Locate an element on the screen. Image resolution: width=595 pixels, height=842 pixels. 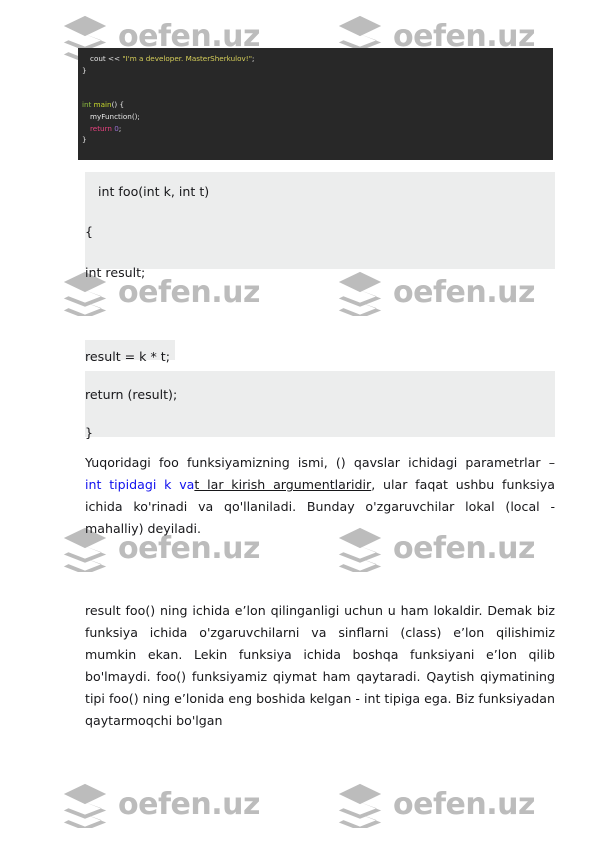
code-token-keyword: return is located at coordinates (102, 128).